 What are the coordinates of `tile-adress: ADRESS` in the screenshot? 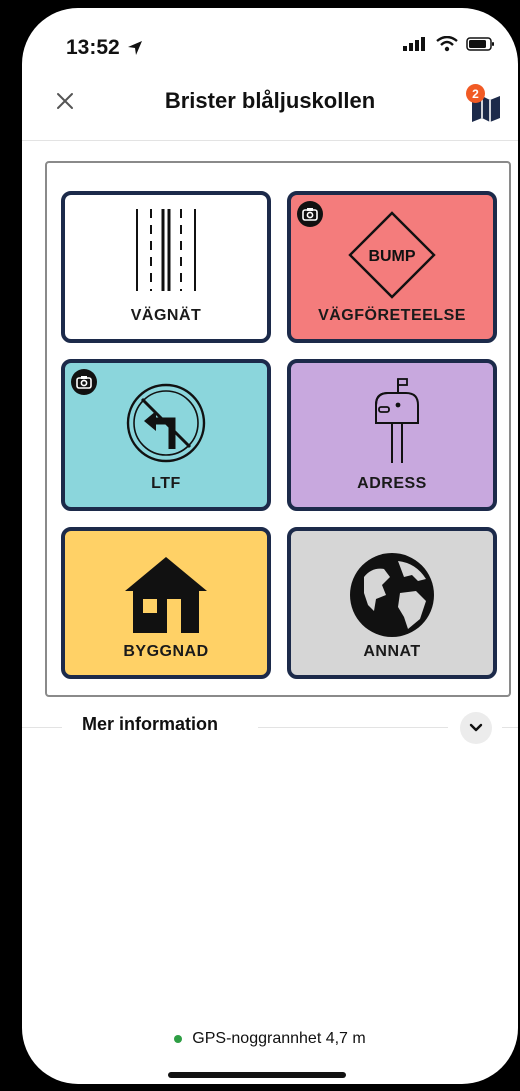 It's located at (392, 435).